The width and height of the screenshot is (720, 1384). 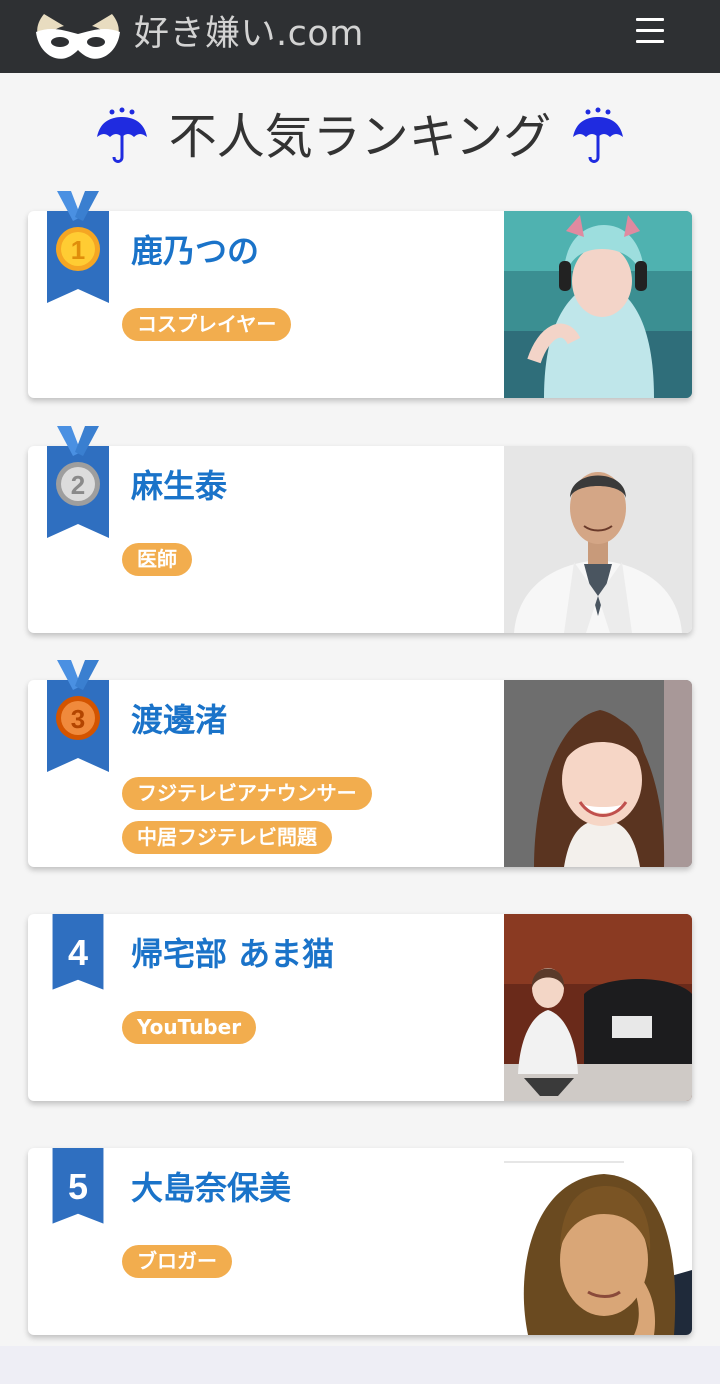 What do you see at coordinates (78, 485) in the screenshot?
I see `svg-text: 2` at bounding box center [78, 485].